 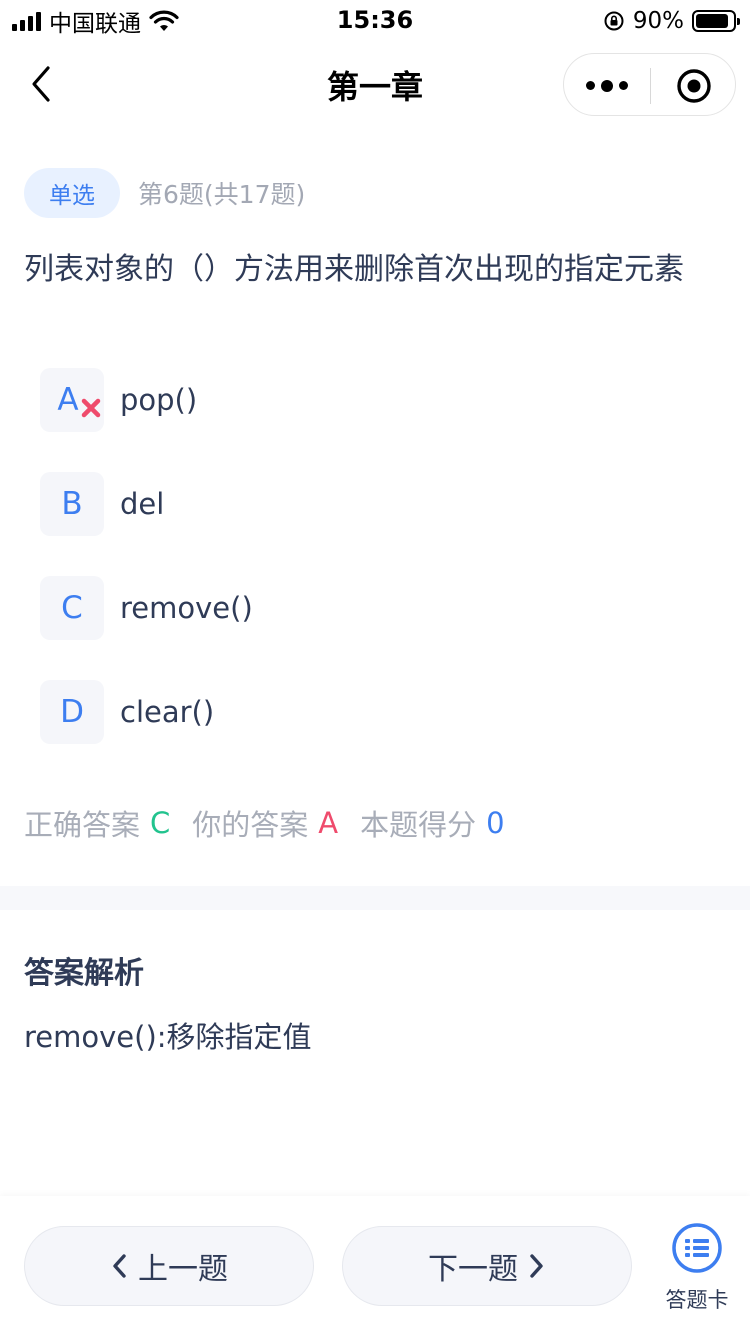 I want to click on option-letter-text: B, so click(x=72, y=504).